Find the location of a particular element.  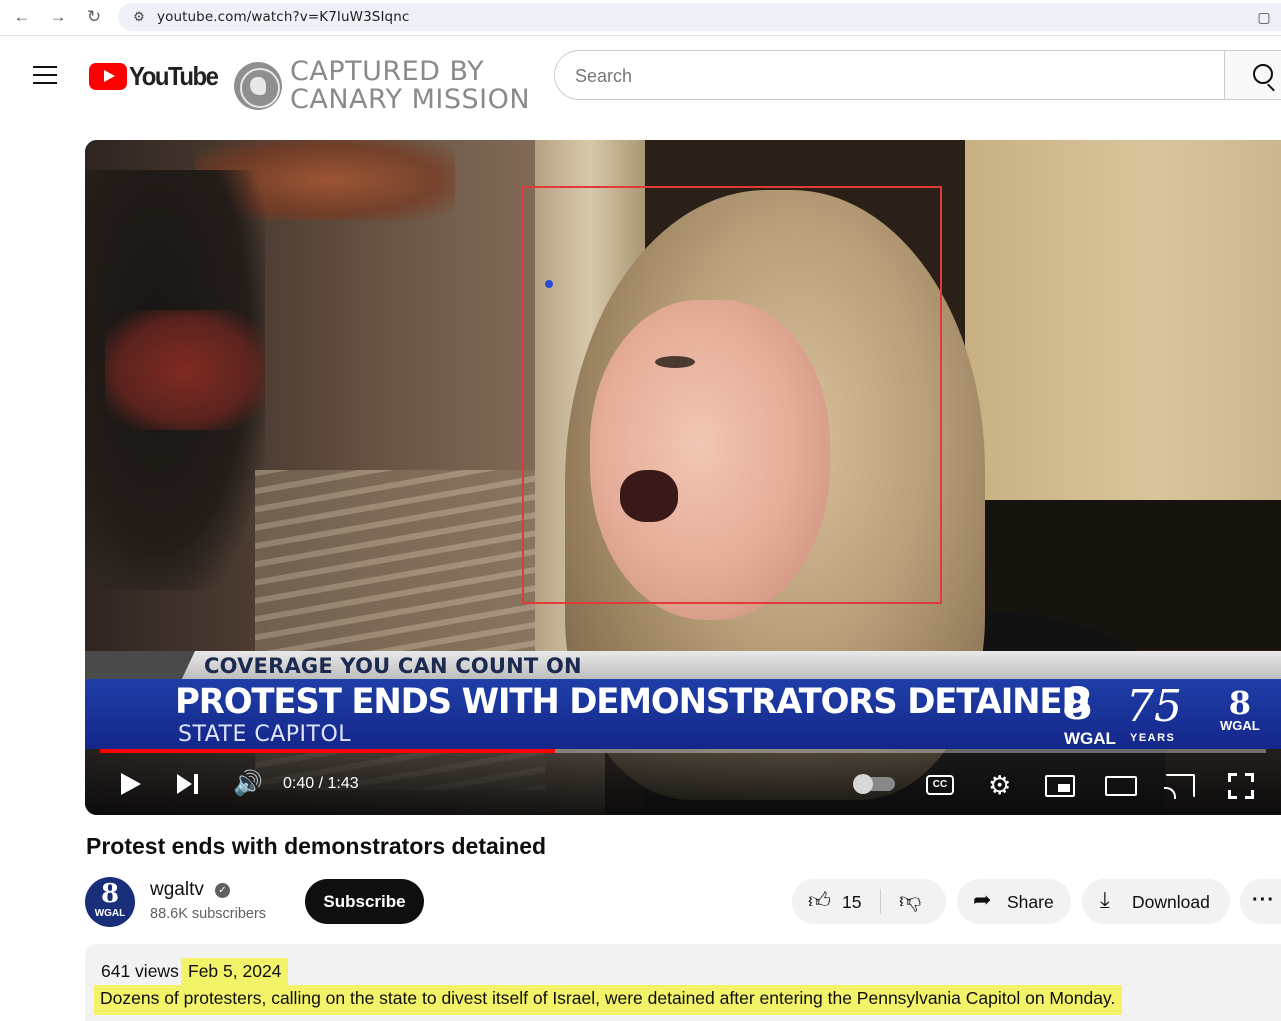

youtube-wordmark: YouTube is located at coordinates (174, 76).